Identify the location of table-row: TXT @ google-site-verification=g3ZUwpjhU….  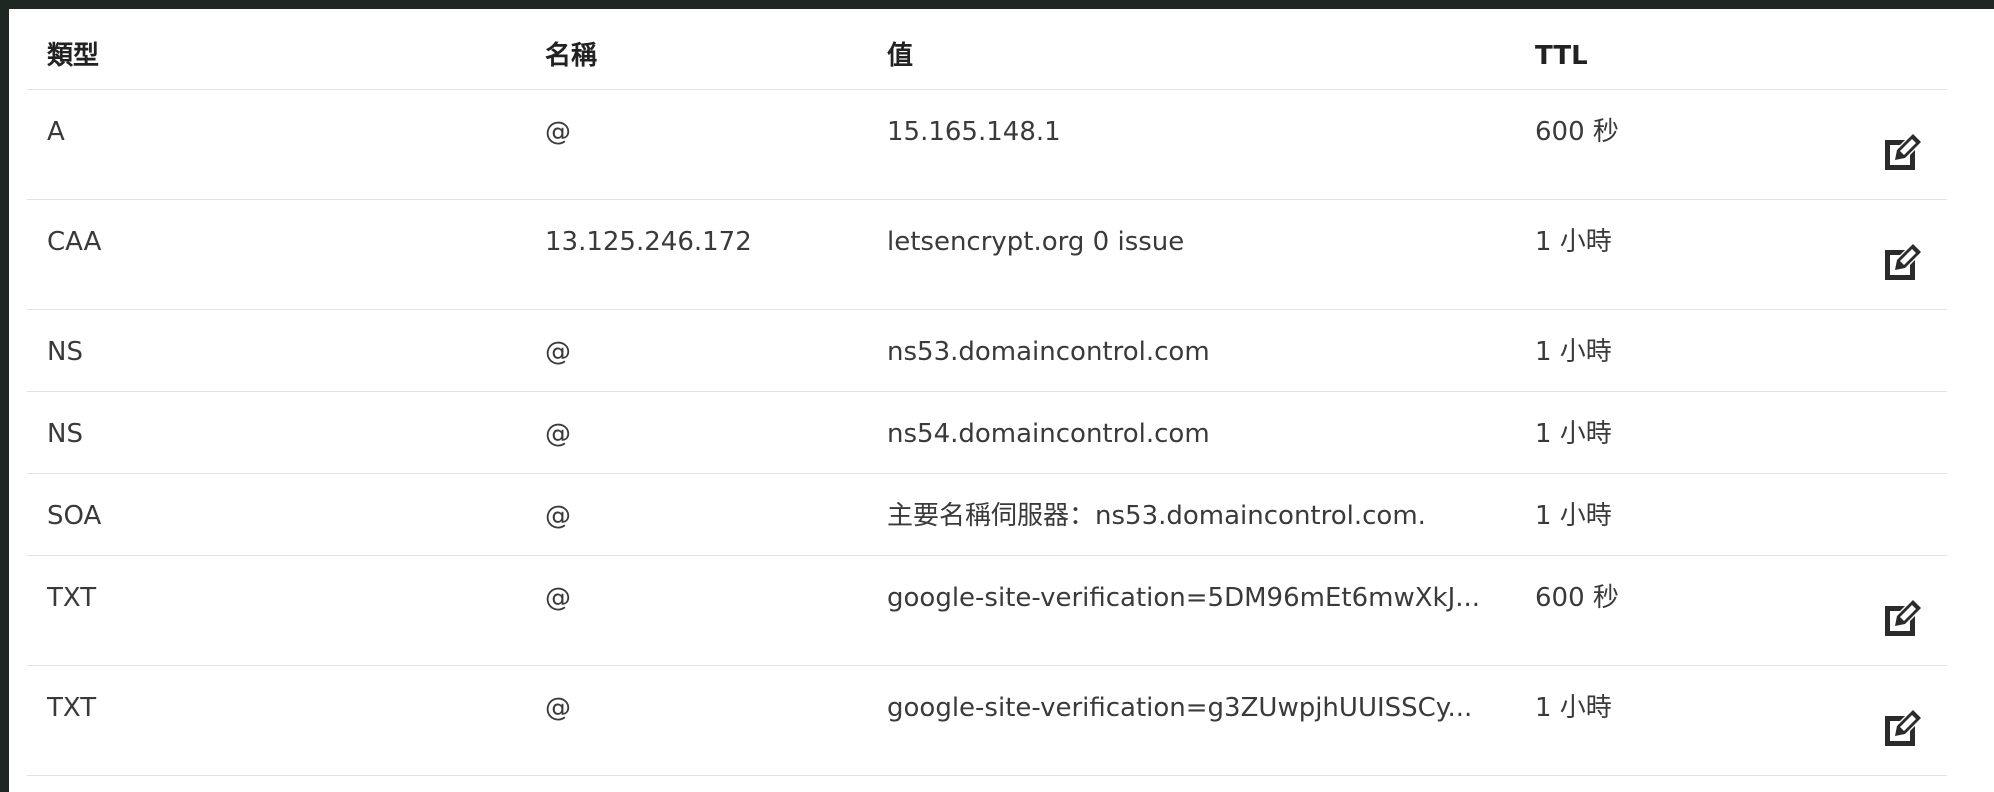
(987, 721).